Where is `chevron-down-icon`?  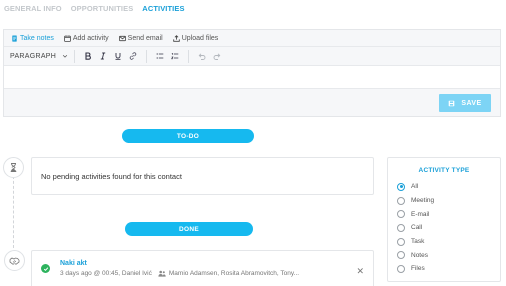
chevron-down-icon is located at coordinates (65, 56).